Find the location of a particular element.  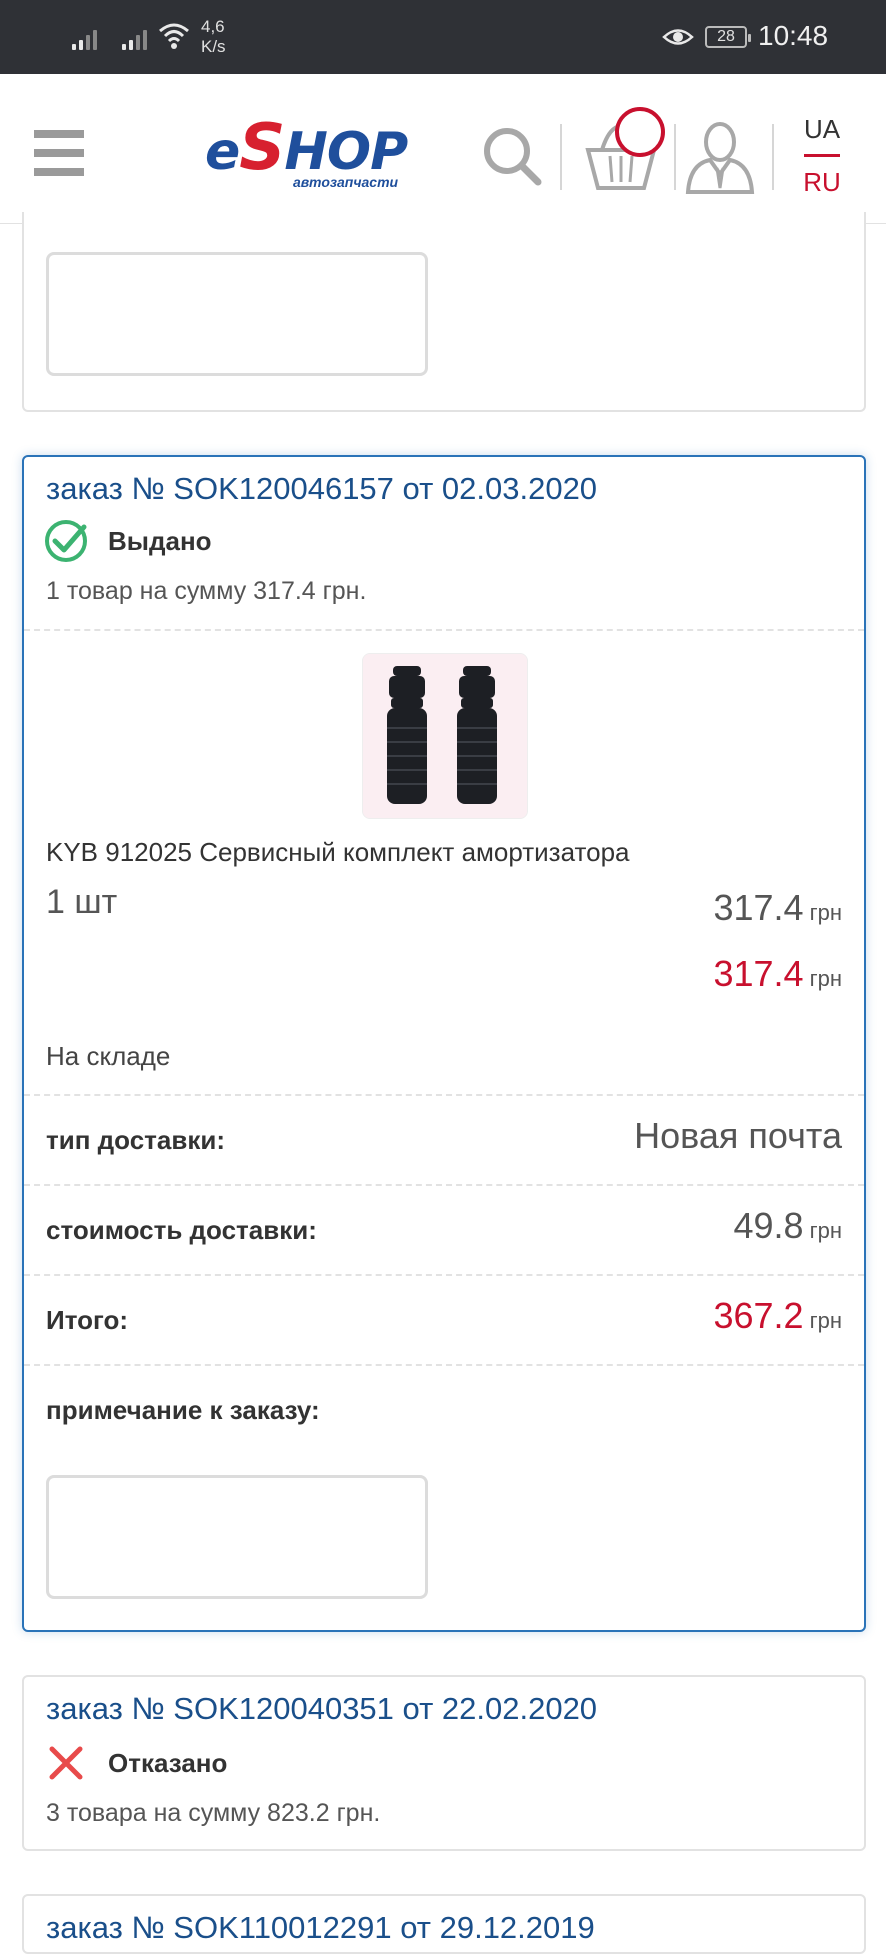

wifi-icon is located at coordinates (174, 36).